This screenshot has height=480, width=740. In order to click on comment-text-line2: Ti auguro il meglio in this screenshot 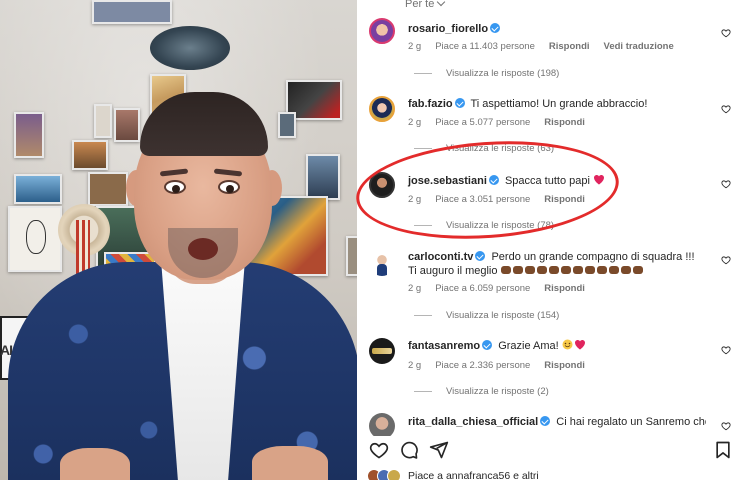, I will do `click(453, 271)`.